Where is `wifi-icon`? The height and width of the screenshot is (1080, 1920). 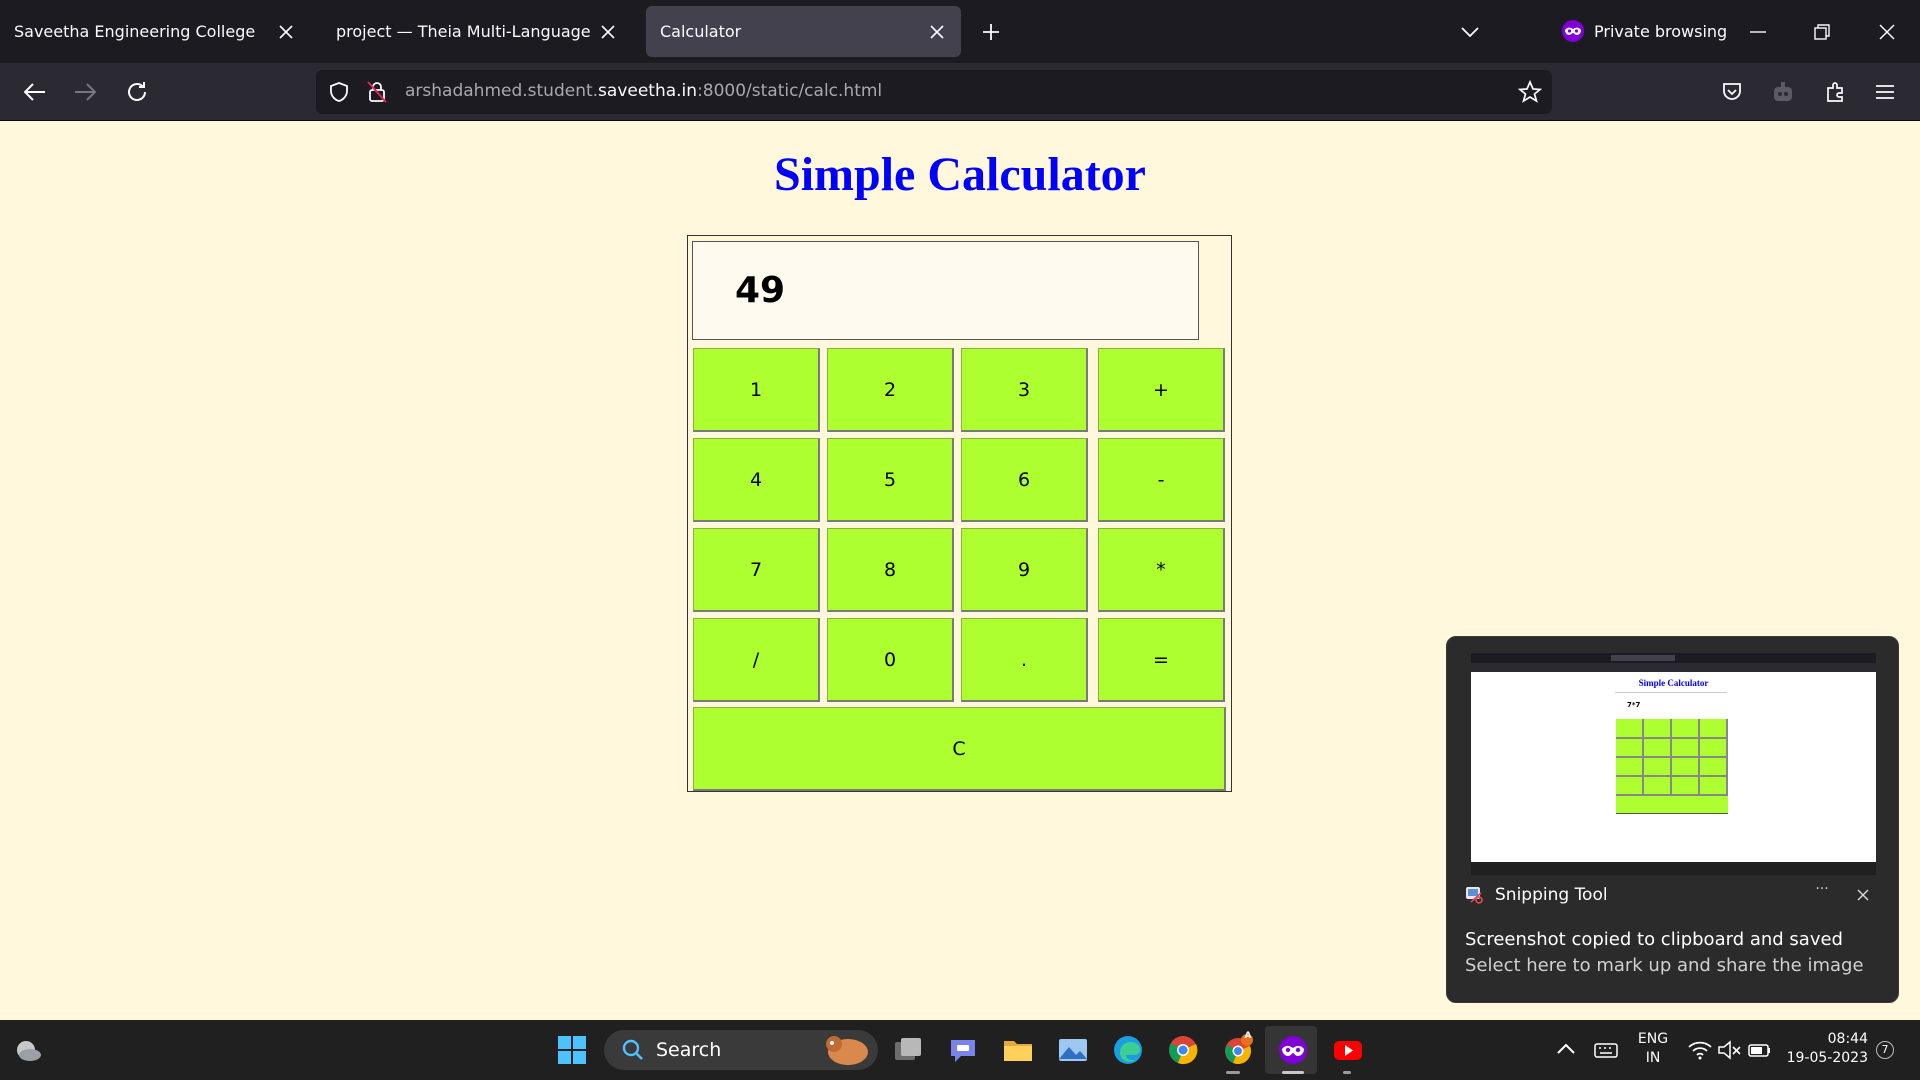
wifi-icon is located at coordinates (1700, 1050).